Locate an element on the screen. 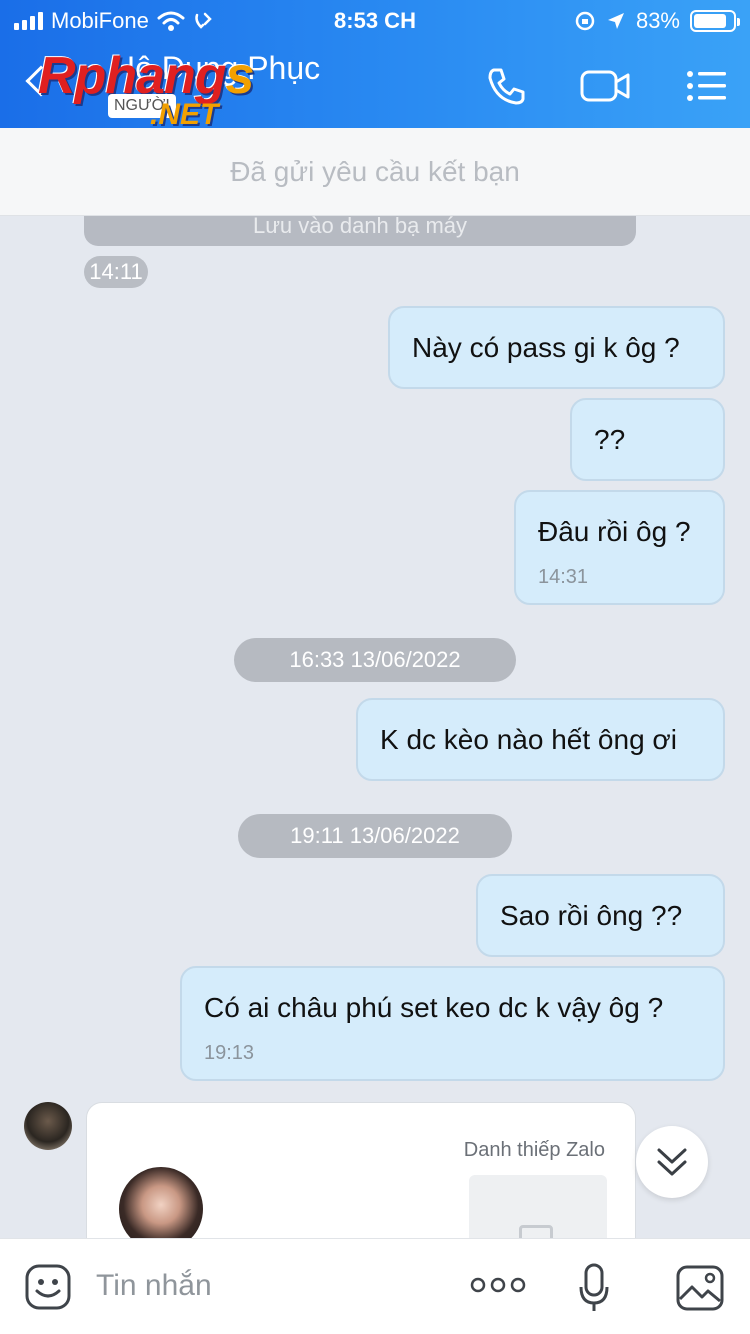  menu-icon is located at coordinates (708, 86).